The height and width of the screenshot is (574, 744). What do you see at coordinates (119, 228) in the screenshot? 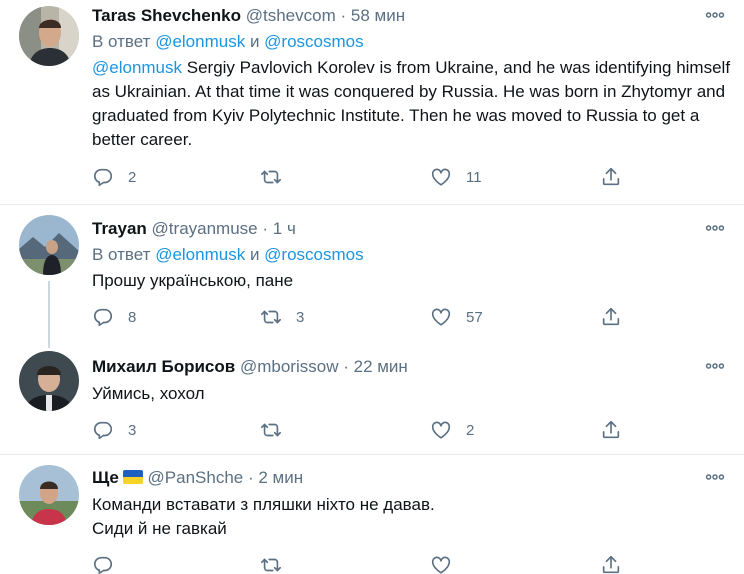
I see `author-name: Trayan` at bounding box center [119, 228].